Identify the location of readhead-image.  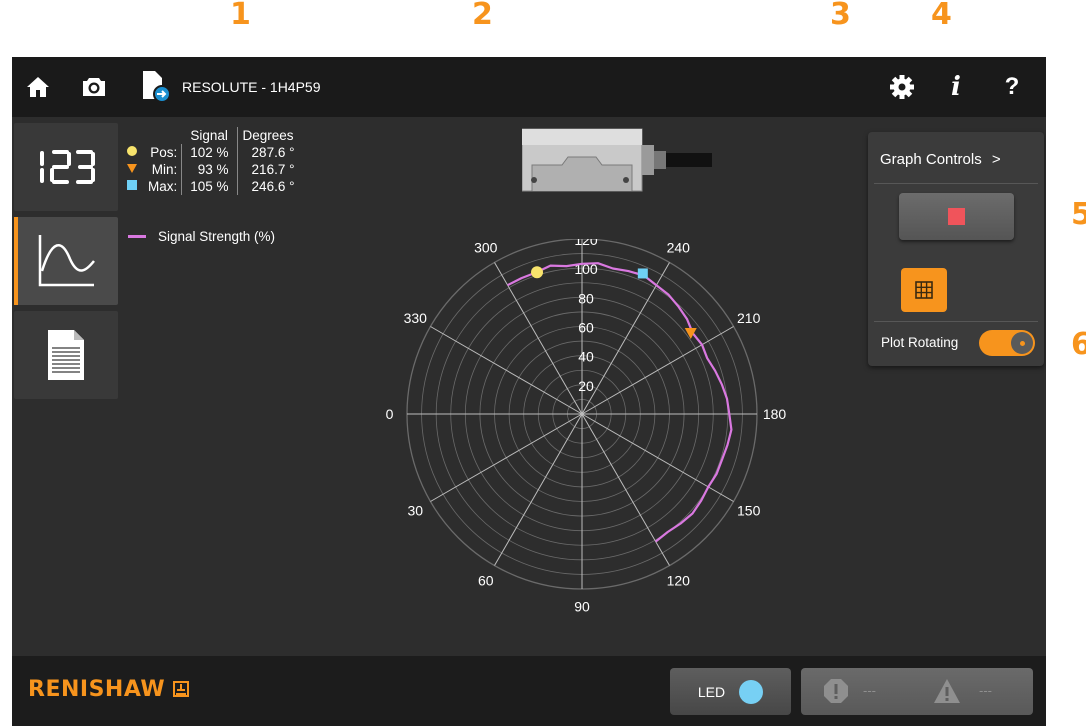
(617, 160).